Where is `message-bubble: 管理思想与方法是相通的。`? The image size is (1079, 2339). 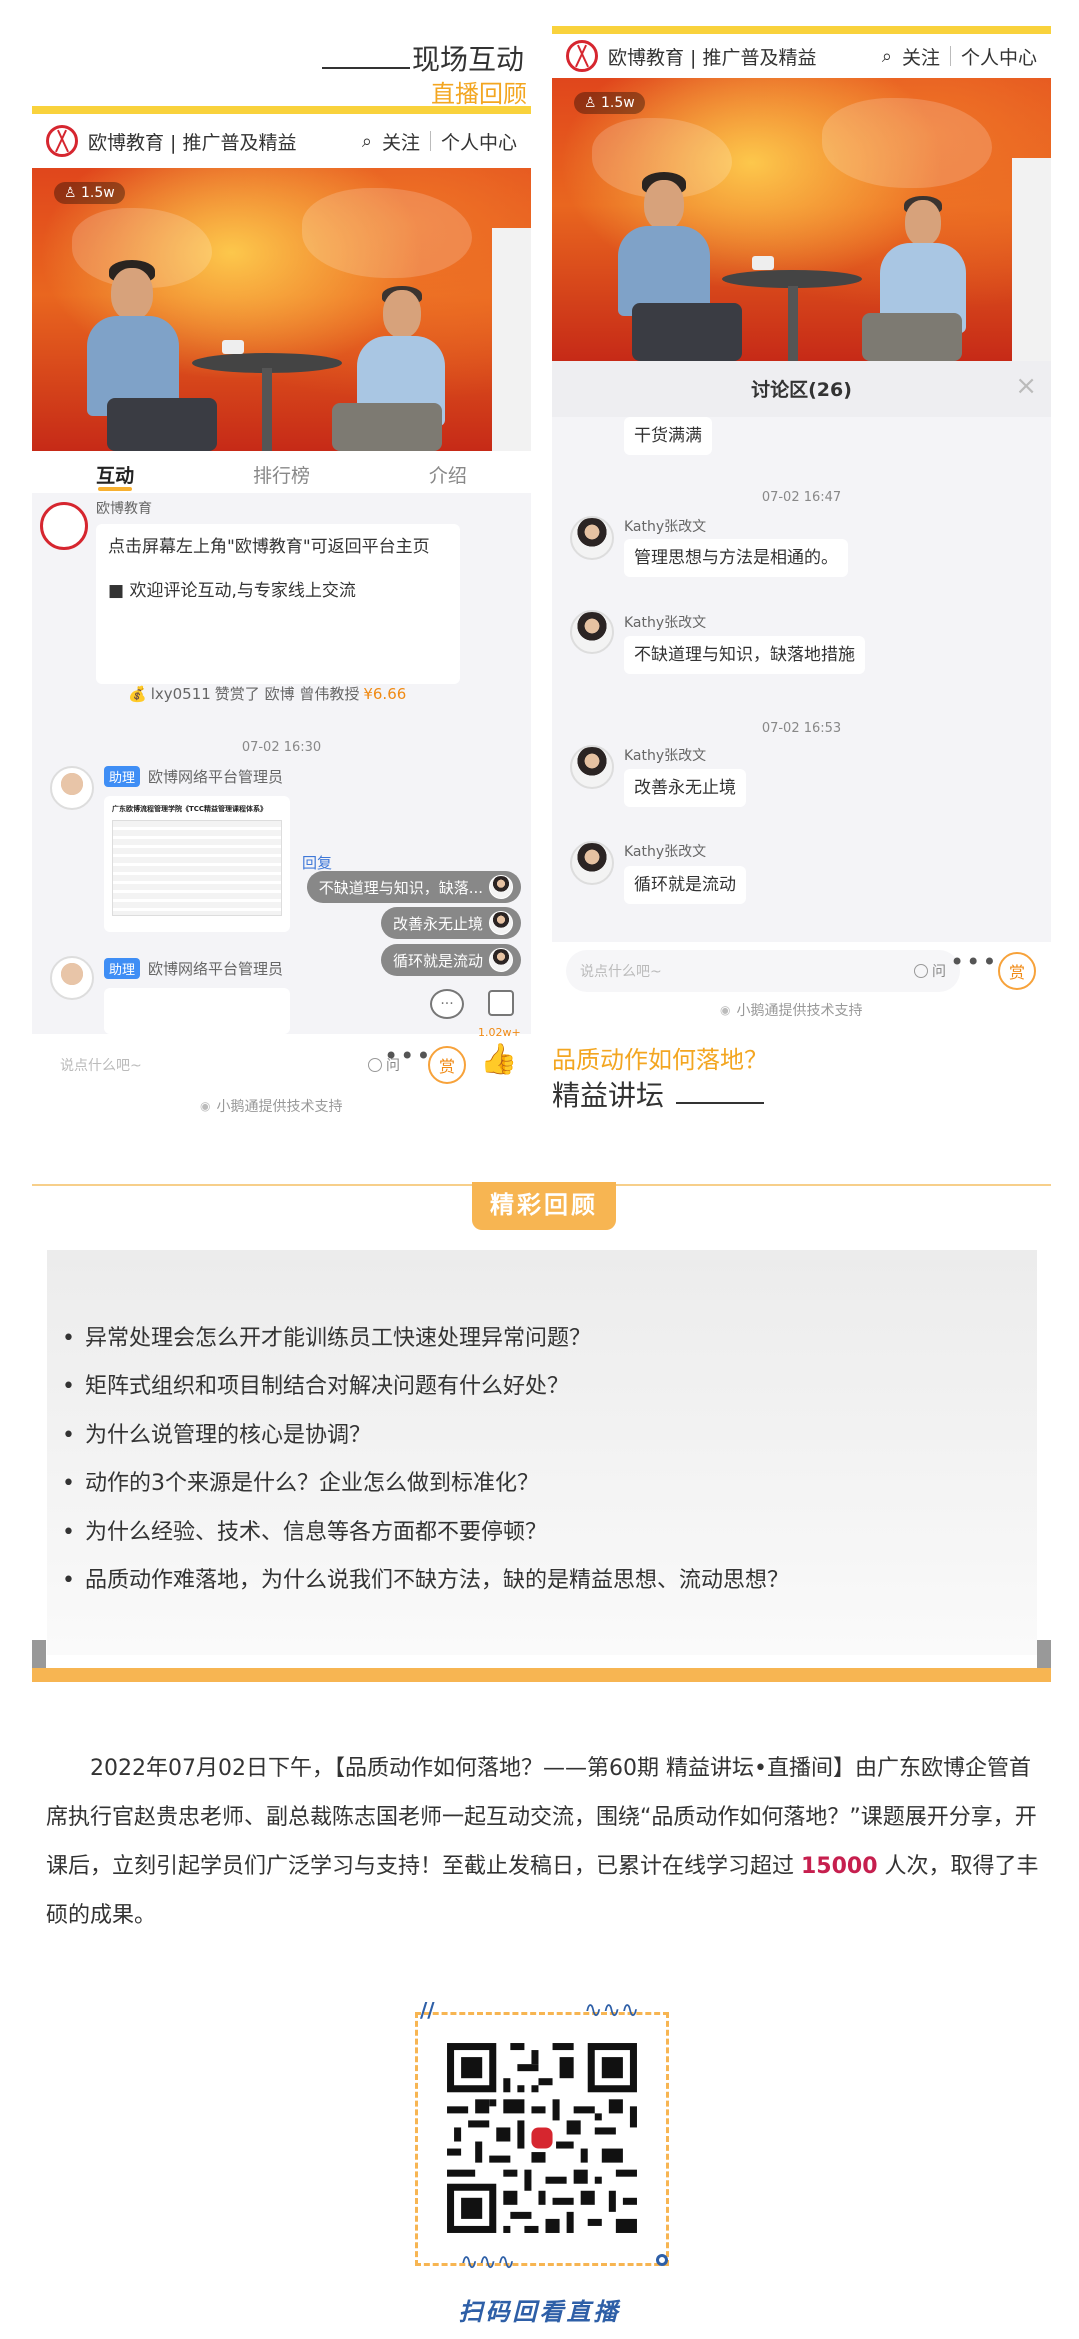
message-bubble: 管理思想与方法是相通的。 is located at coordinates (736, 558).